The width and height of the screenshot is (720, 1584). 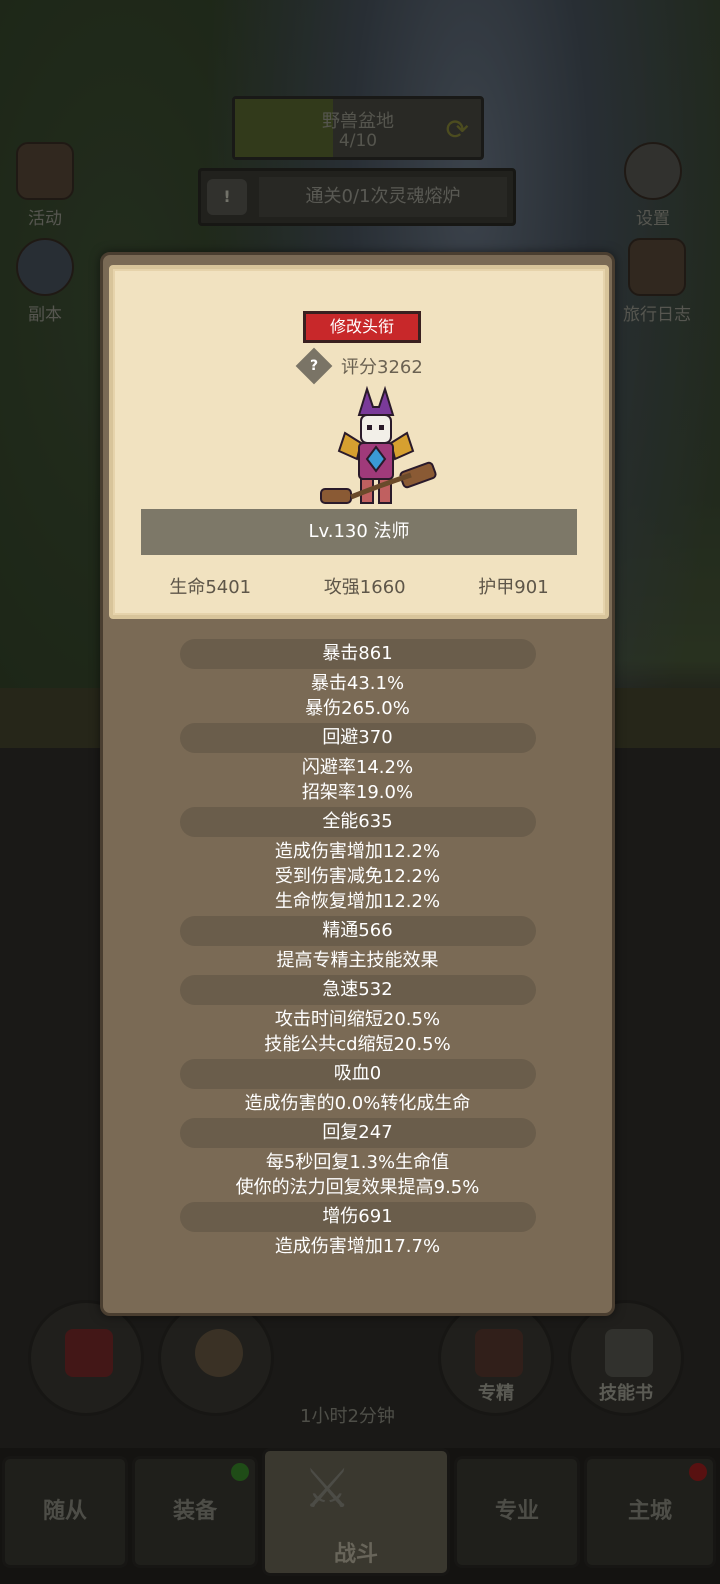 I want to click on base-stats-row: 生命5401 攻强1660 护甲901, so click(x=359, y=586).